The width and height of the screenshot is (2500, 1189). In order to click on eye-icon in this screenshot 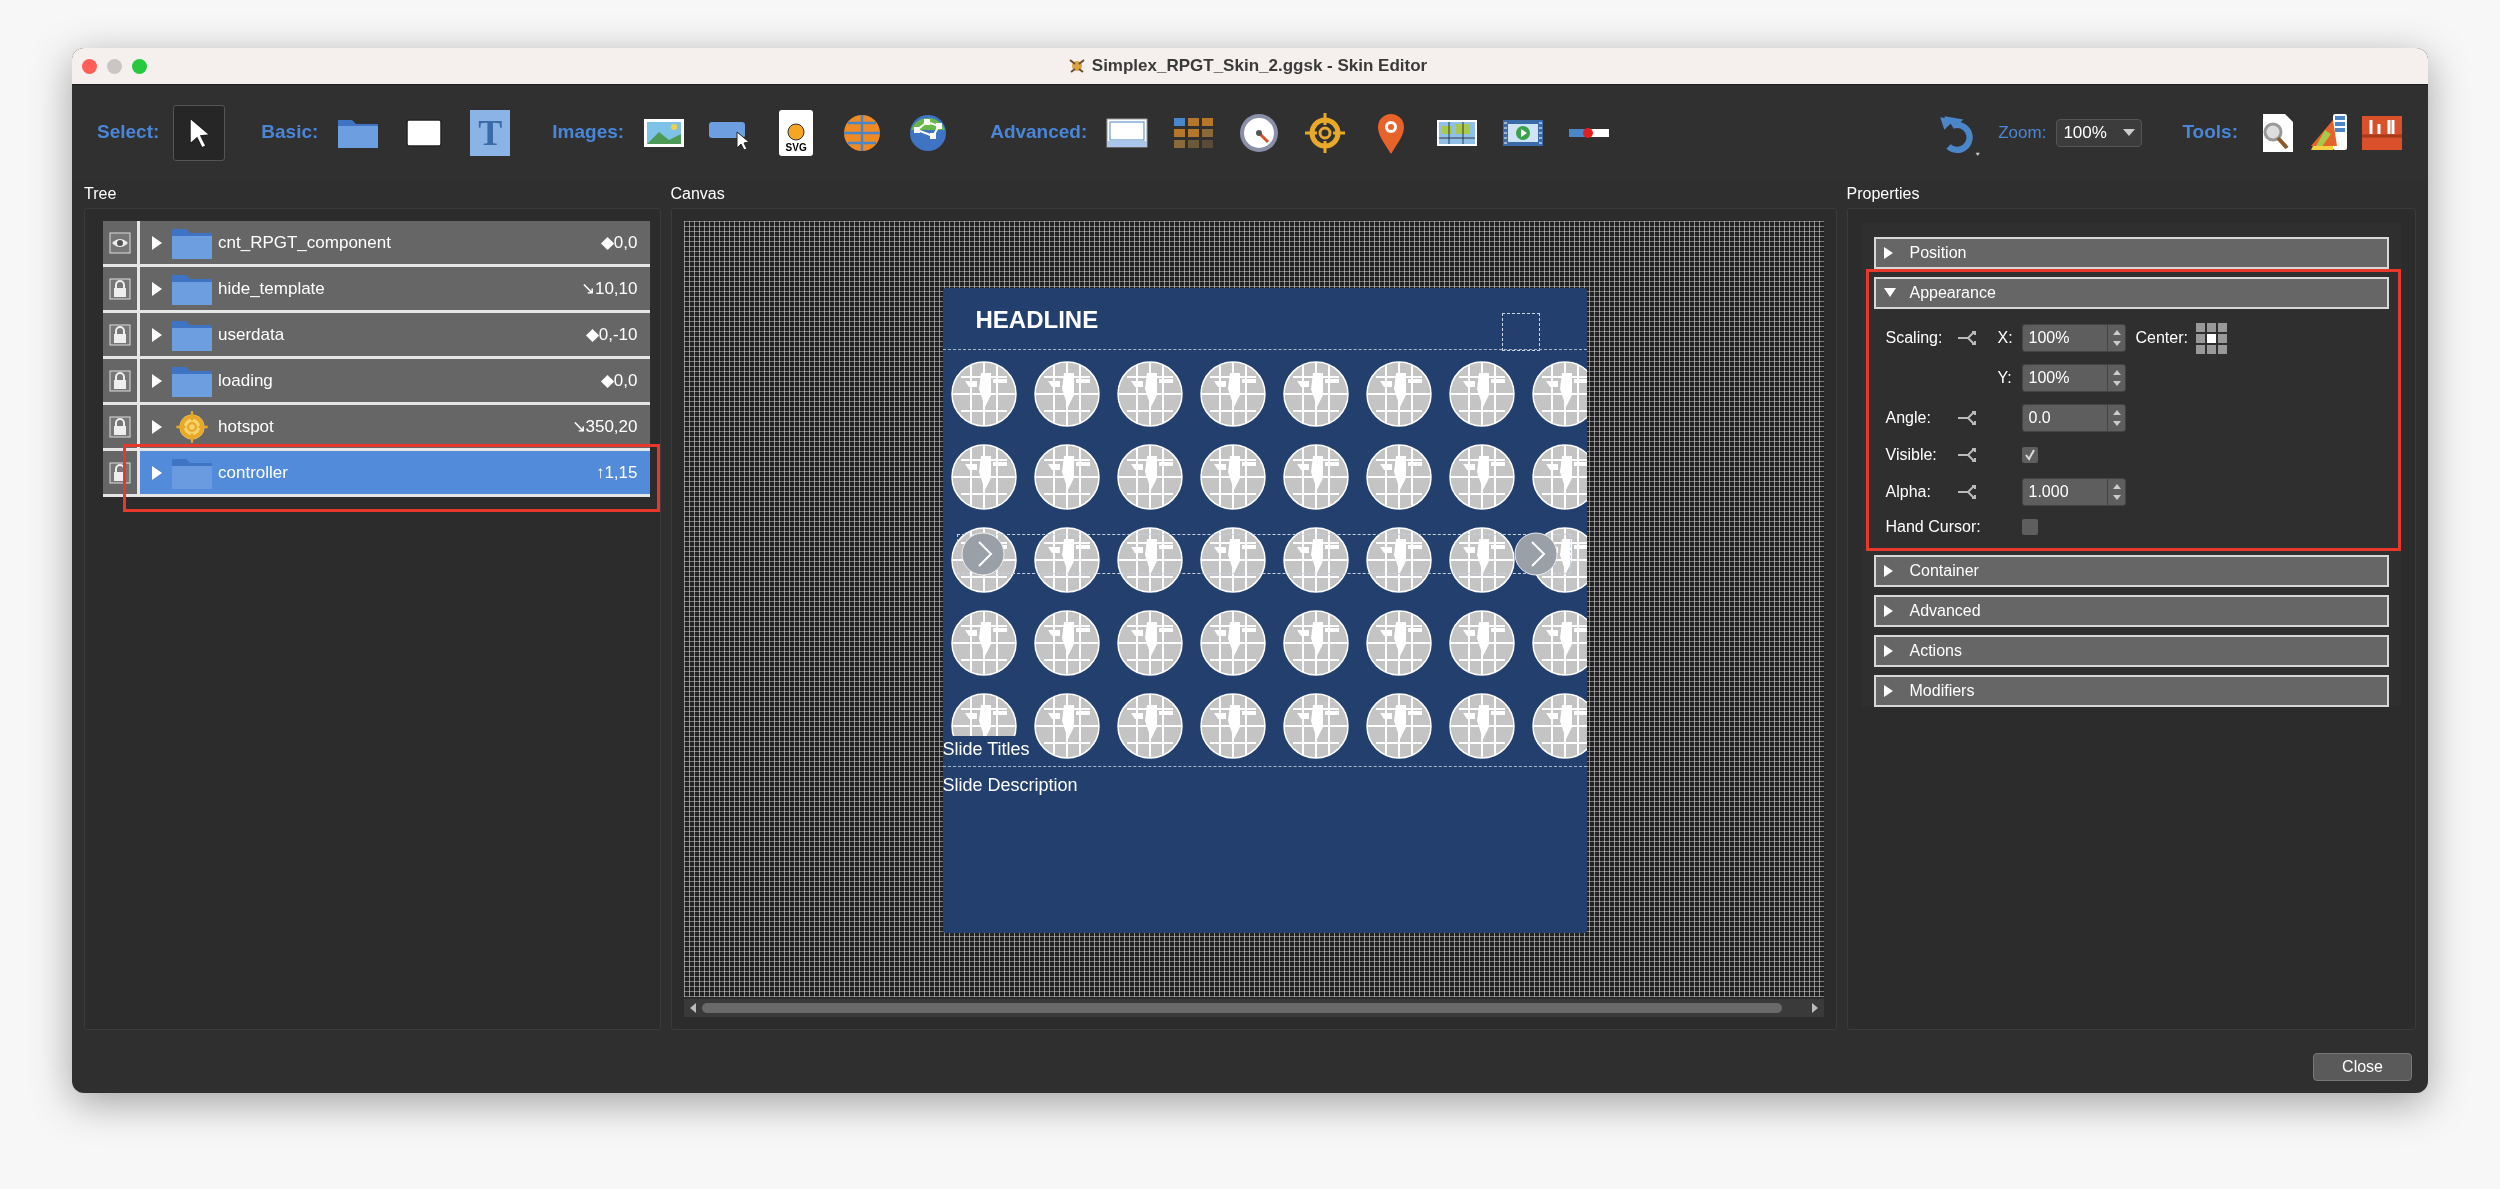, I will do `click(120, 242)`.